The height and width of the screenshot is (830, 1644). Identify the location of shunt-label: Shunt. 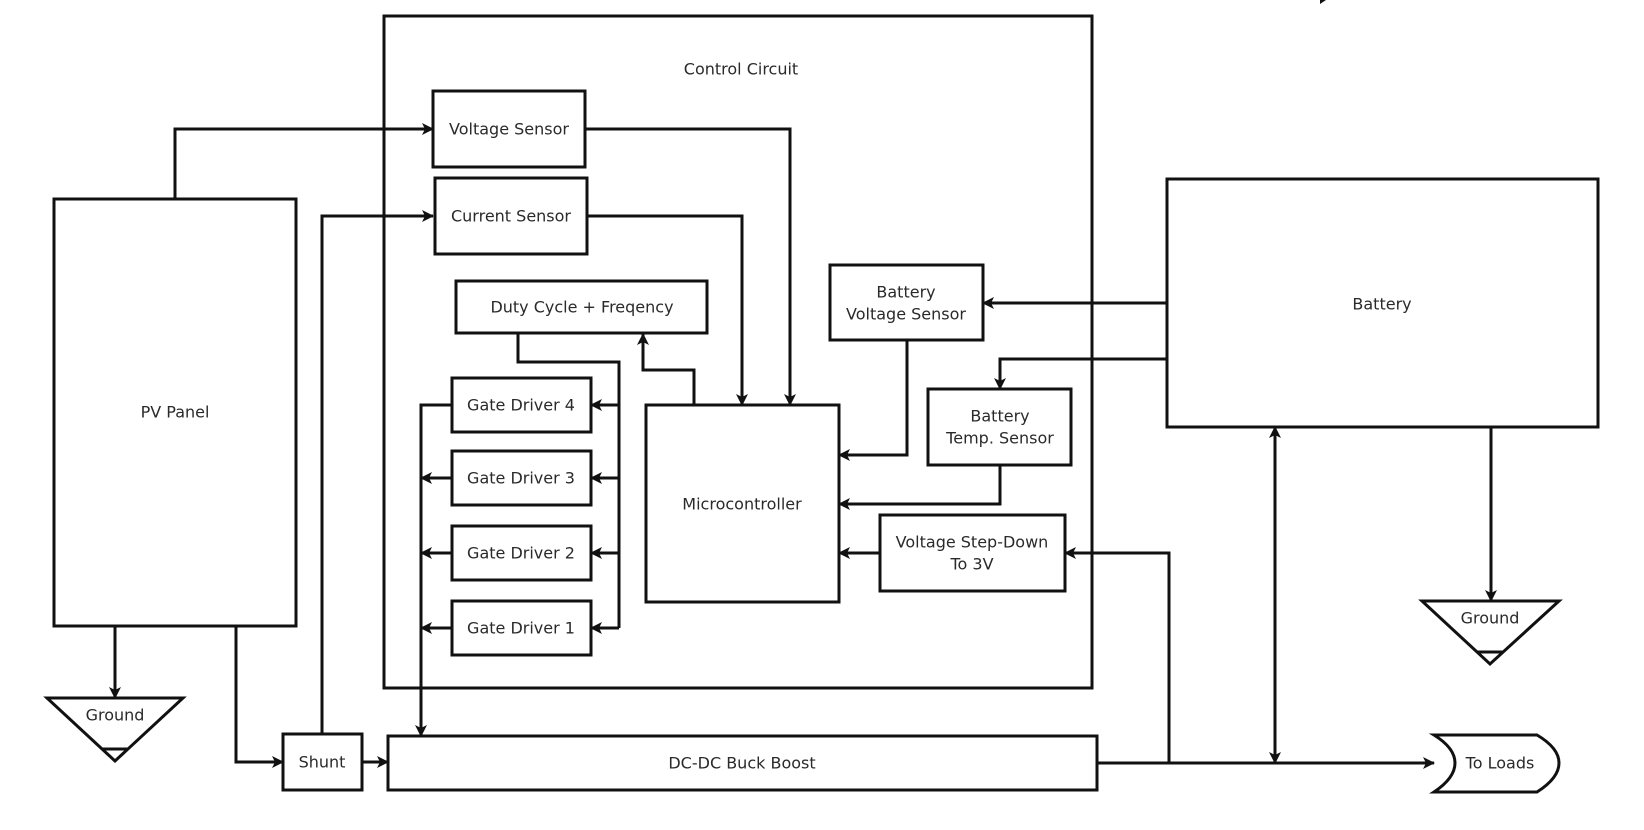
(322, 762).